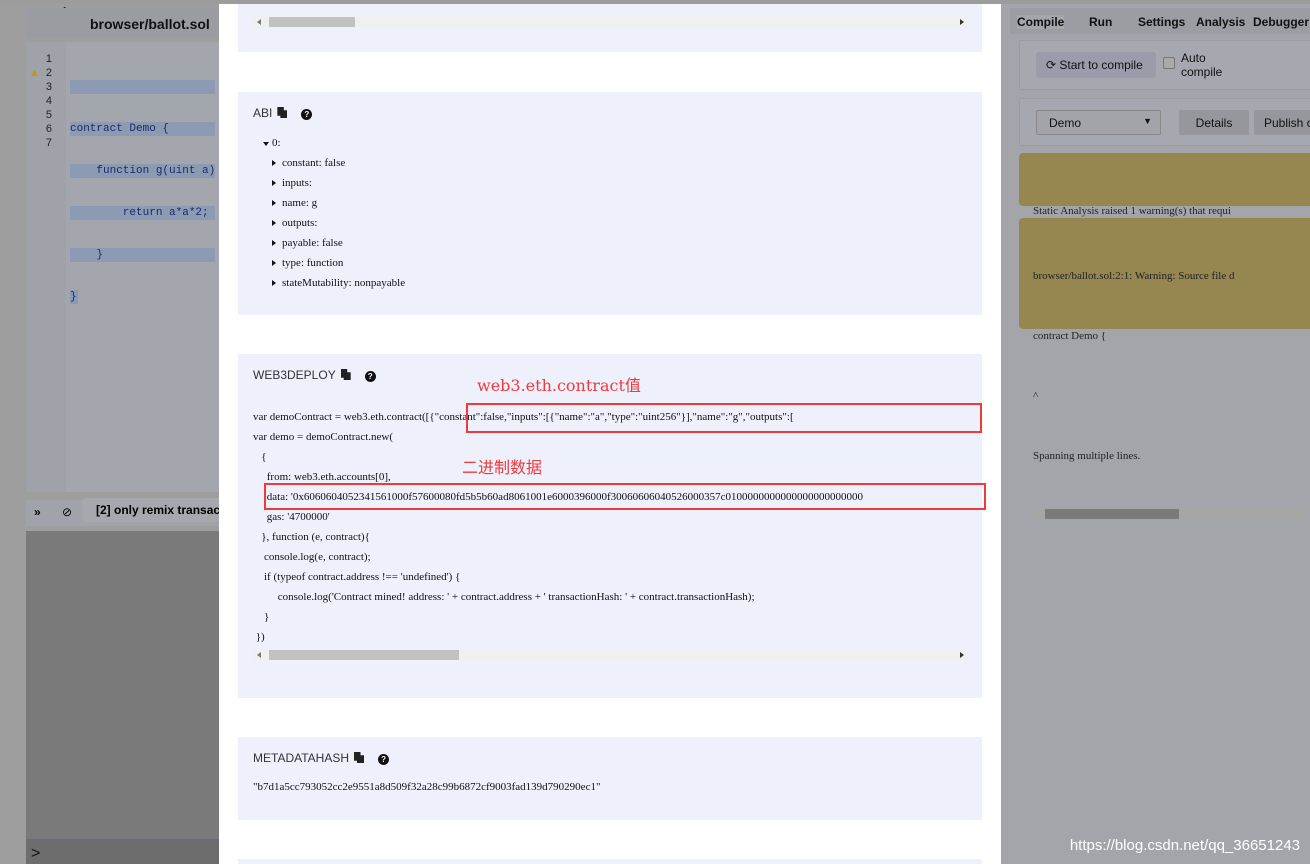 The image size is (1310, 864). I want to click on code-line: gas: '4700000', so click(291, 517).